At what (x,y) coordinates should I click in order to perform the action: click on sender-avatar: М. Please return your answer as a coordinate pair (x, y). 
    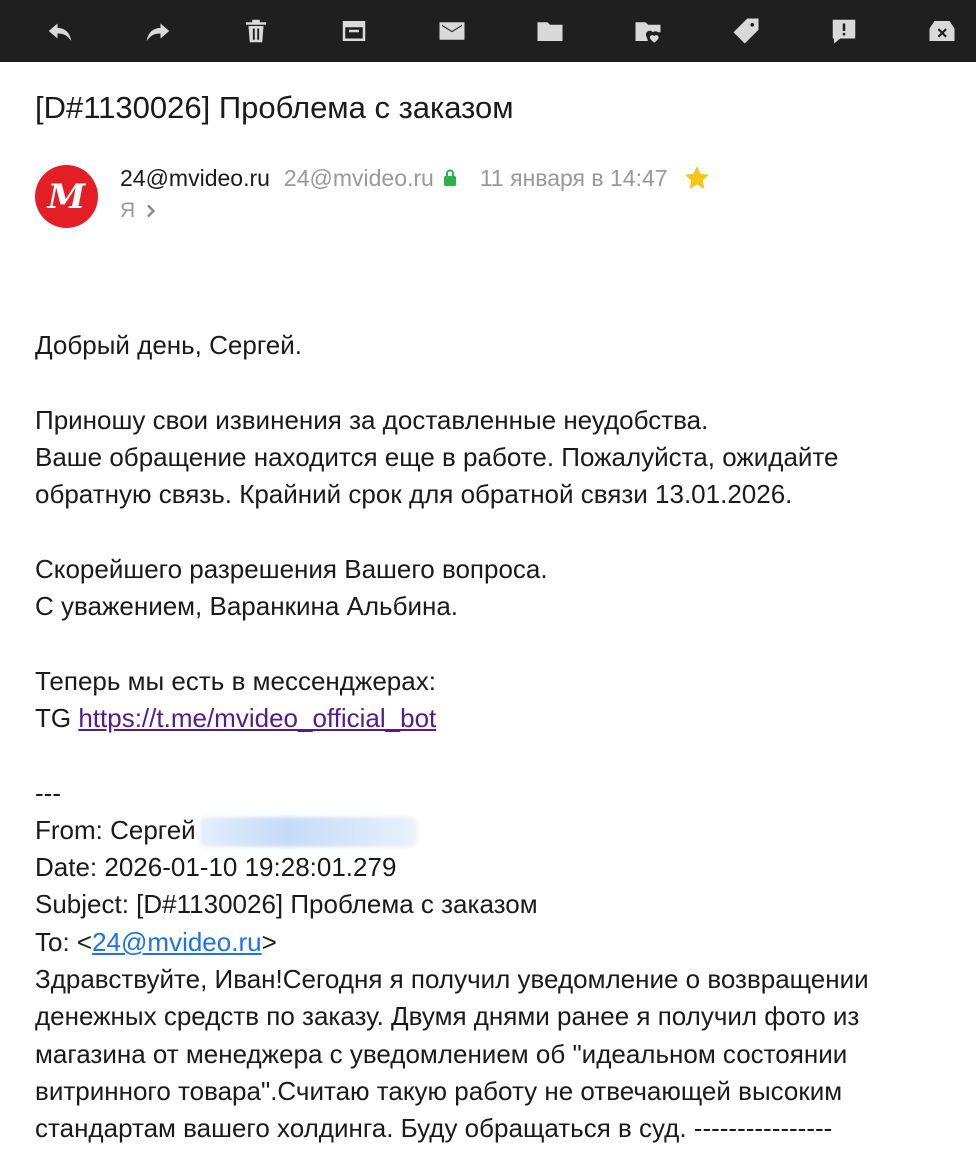
    Looking at the image, I should click on (66, 196).